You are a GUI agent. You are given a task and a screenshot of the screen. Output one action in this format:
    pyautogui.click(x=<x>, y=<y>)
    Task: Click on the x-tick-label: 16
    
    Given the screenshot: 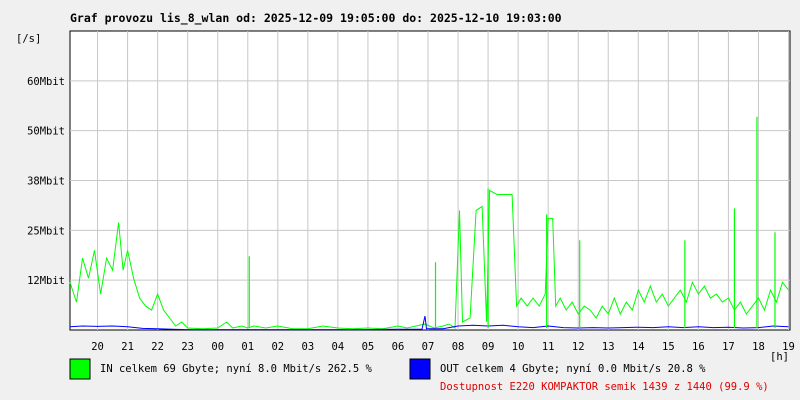 What is the action you would take?
    pyautogui.click(x=698, y=347)
    